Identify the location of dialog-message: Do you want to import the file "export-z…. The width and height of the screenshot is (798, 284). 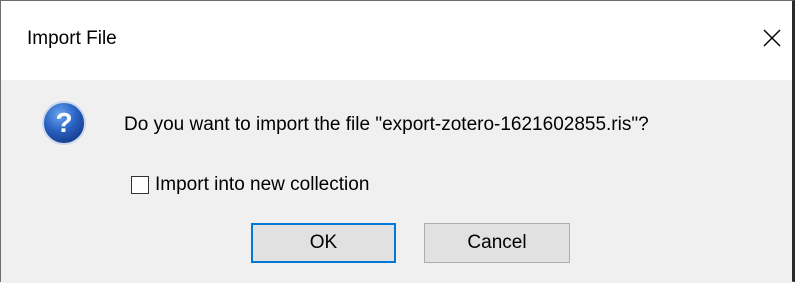
(386, 124).